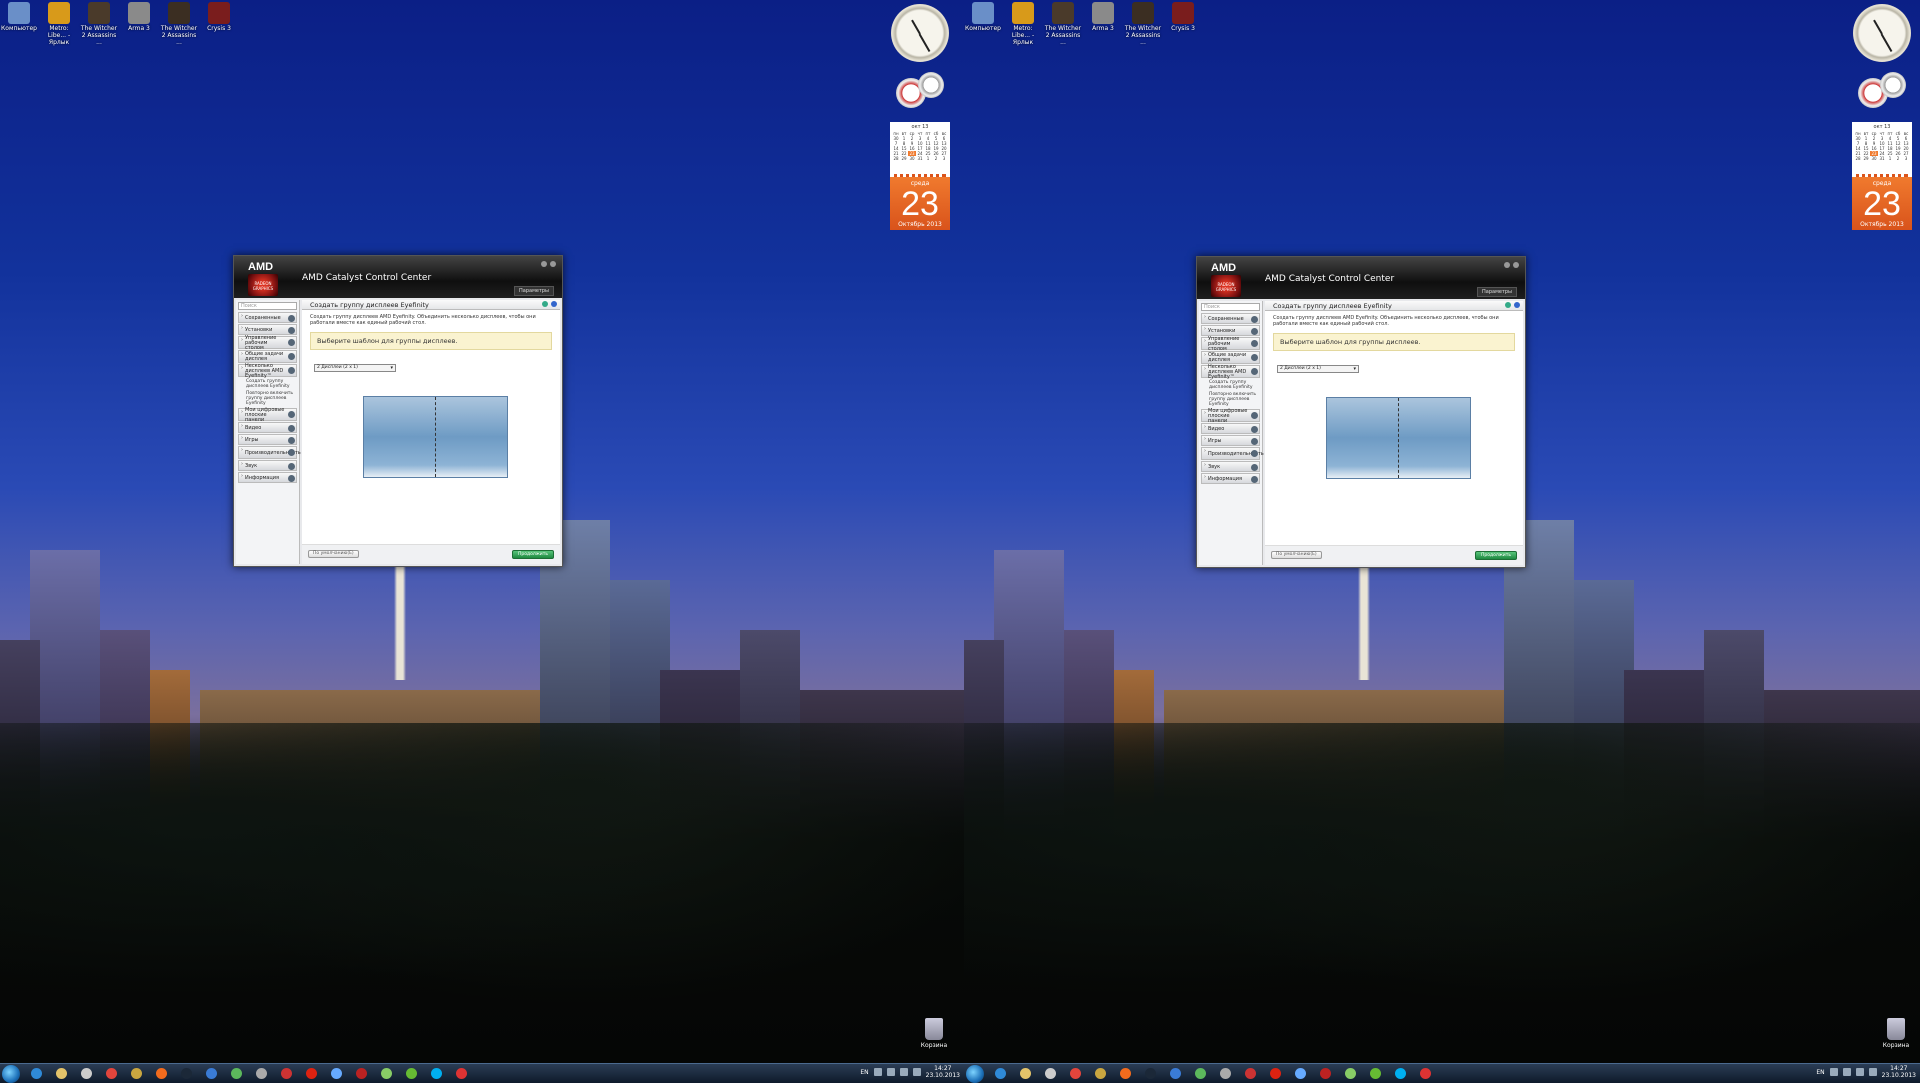  What do you see at coordinates (1882, 91) in the screenshot?
I see `cpu-meter-gadget` at bounding box center [1882, 91].